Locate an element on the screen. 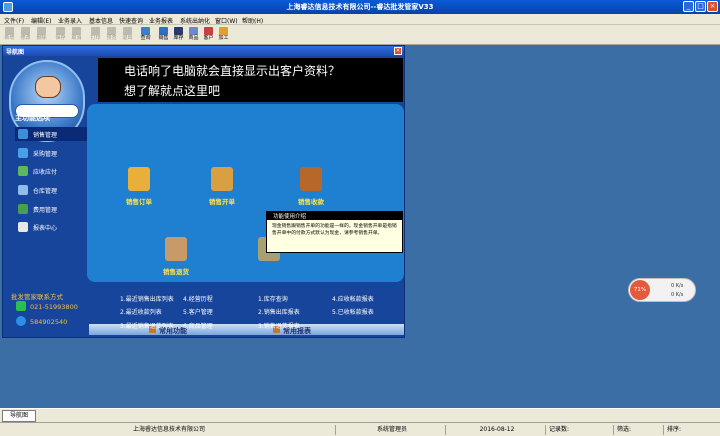 The height and width of the screenshot is (436, 720). window-tab-bar: 导航图 is located at coordinates (360, 415).